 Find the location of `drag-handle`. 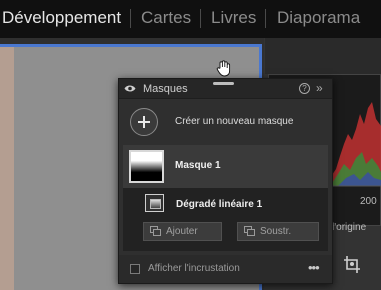

drag-handle is located at coordinates (223, 83).